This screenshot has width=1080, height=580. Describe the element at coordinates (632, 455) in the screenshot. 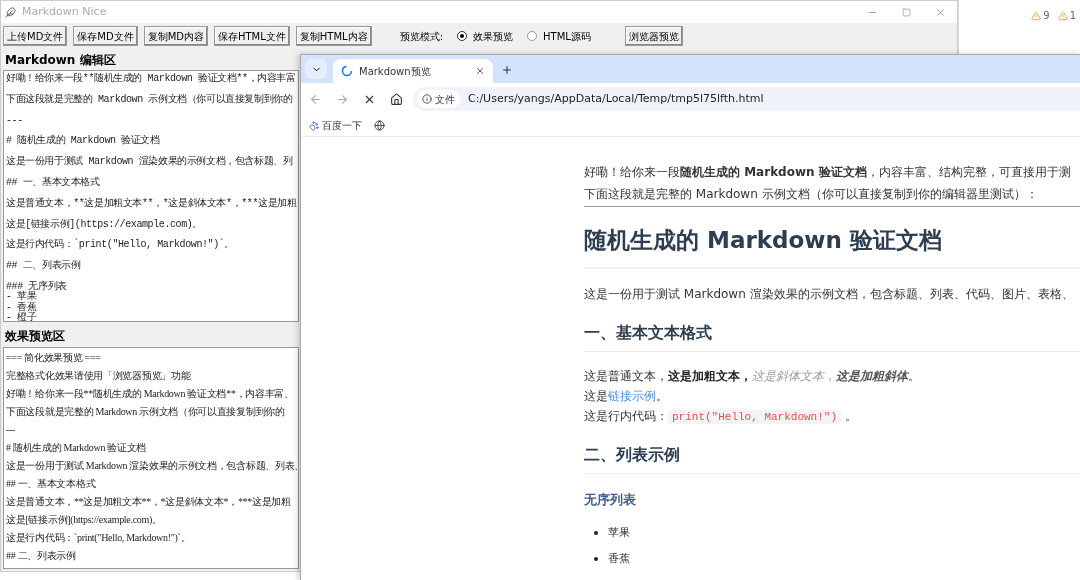

I see `section-heading: 二、列表示例` at that location.